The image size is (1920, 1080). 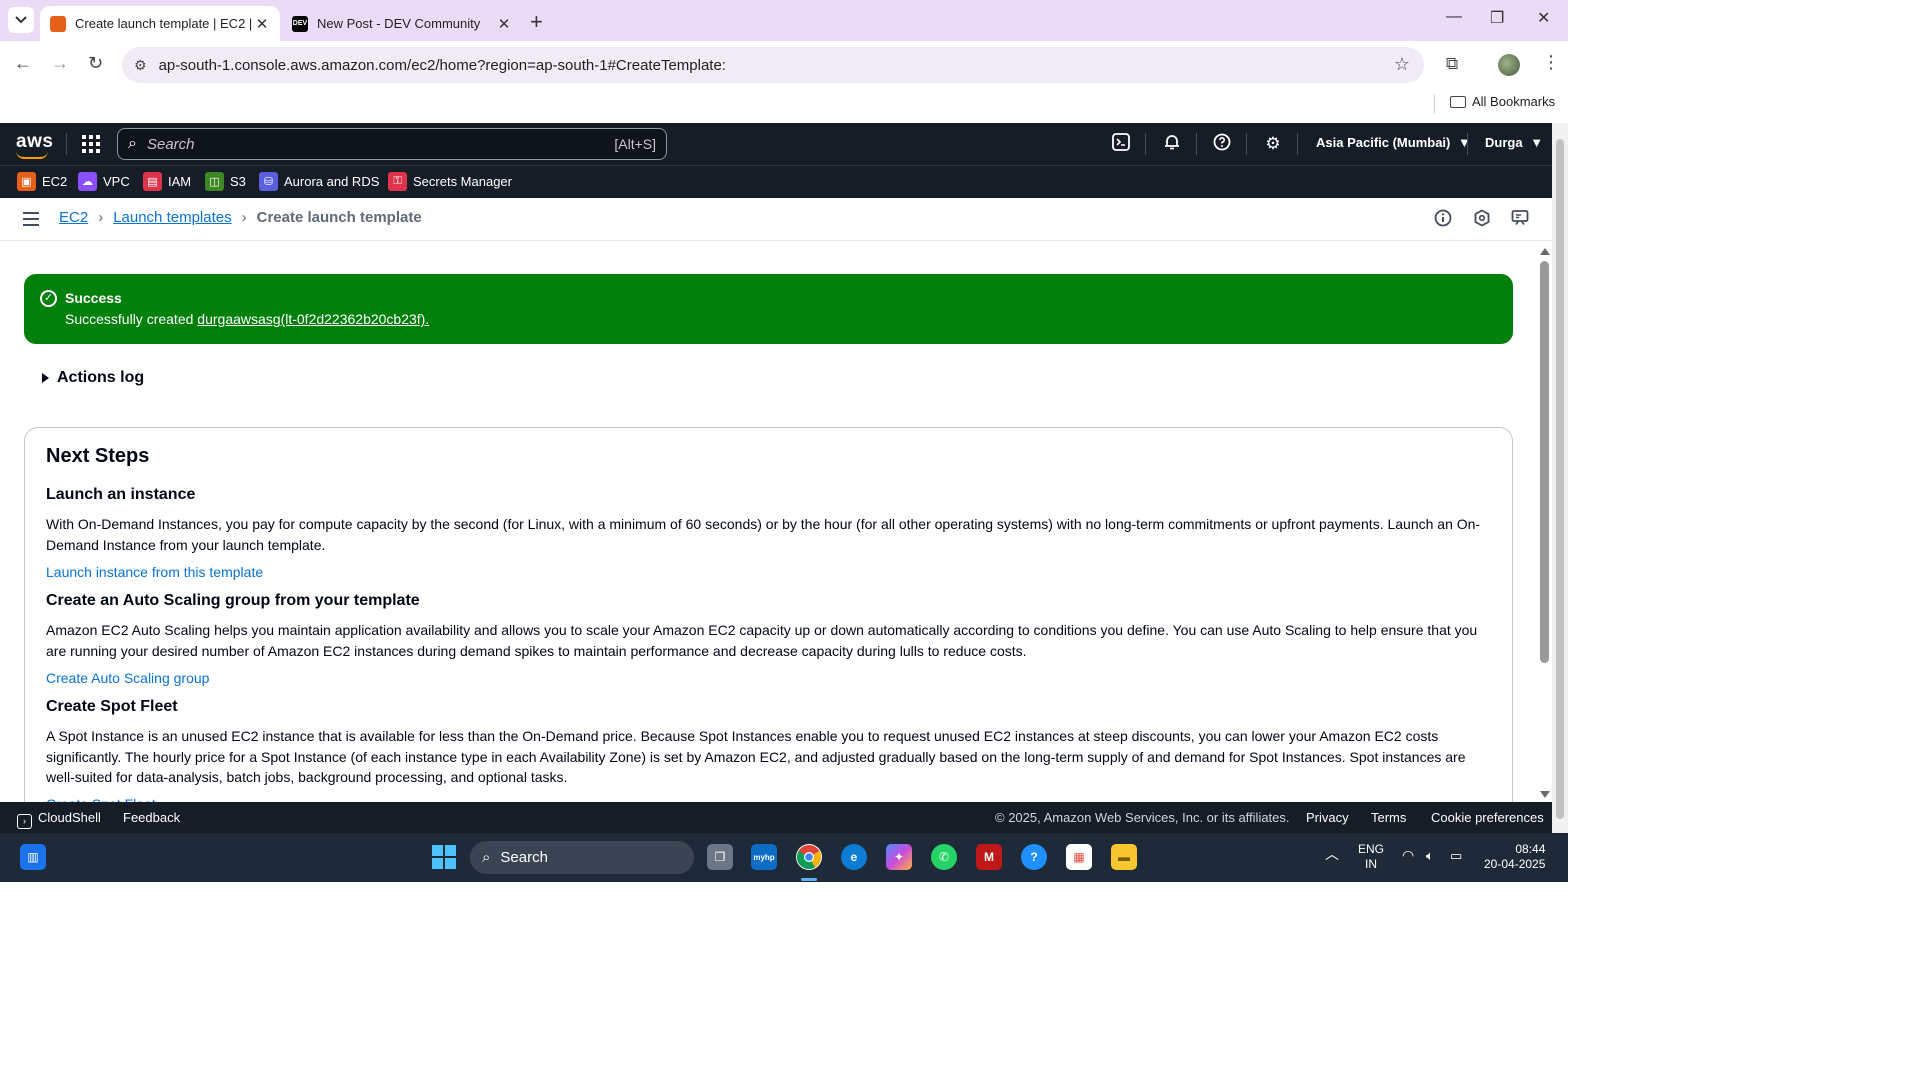 I want to click on show-hidden-icons-chevron-icon: ︿, so click(x=1332, y=854).